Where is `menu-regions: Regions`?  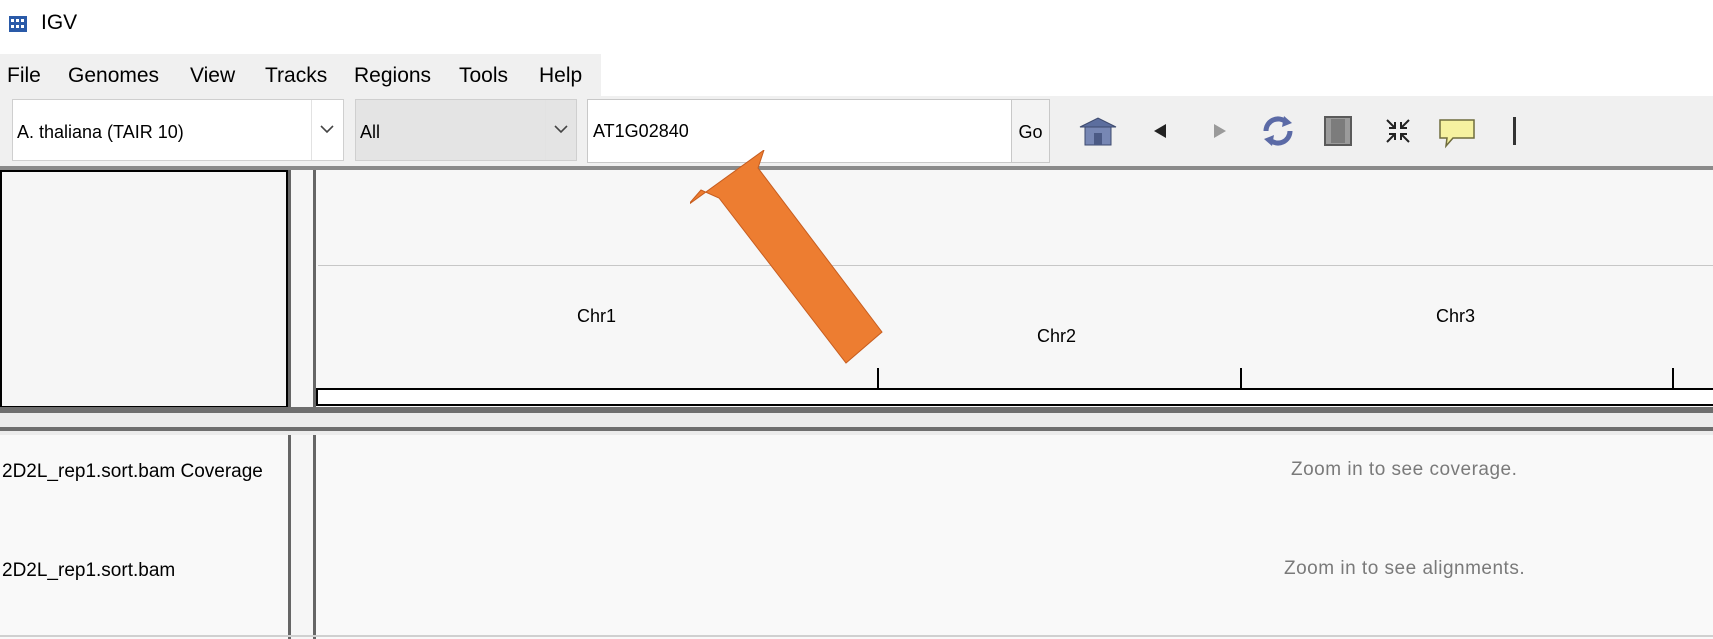
menu-regions: Regions is located at coordinates (392, 76).